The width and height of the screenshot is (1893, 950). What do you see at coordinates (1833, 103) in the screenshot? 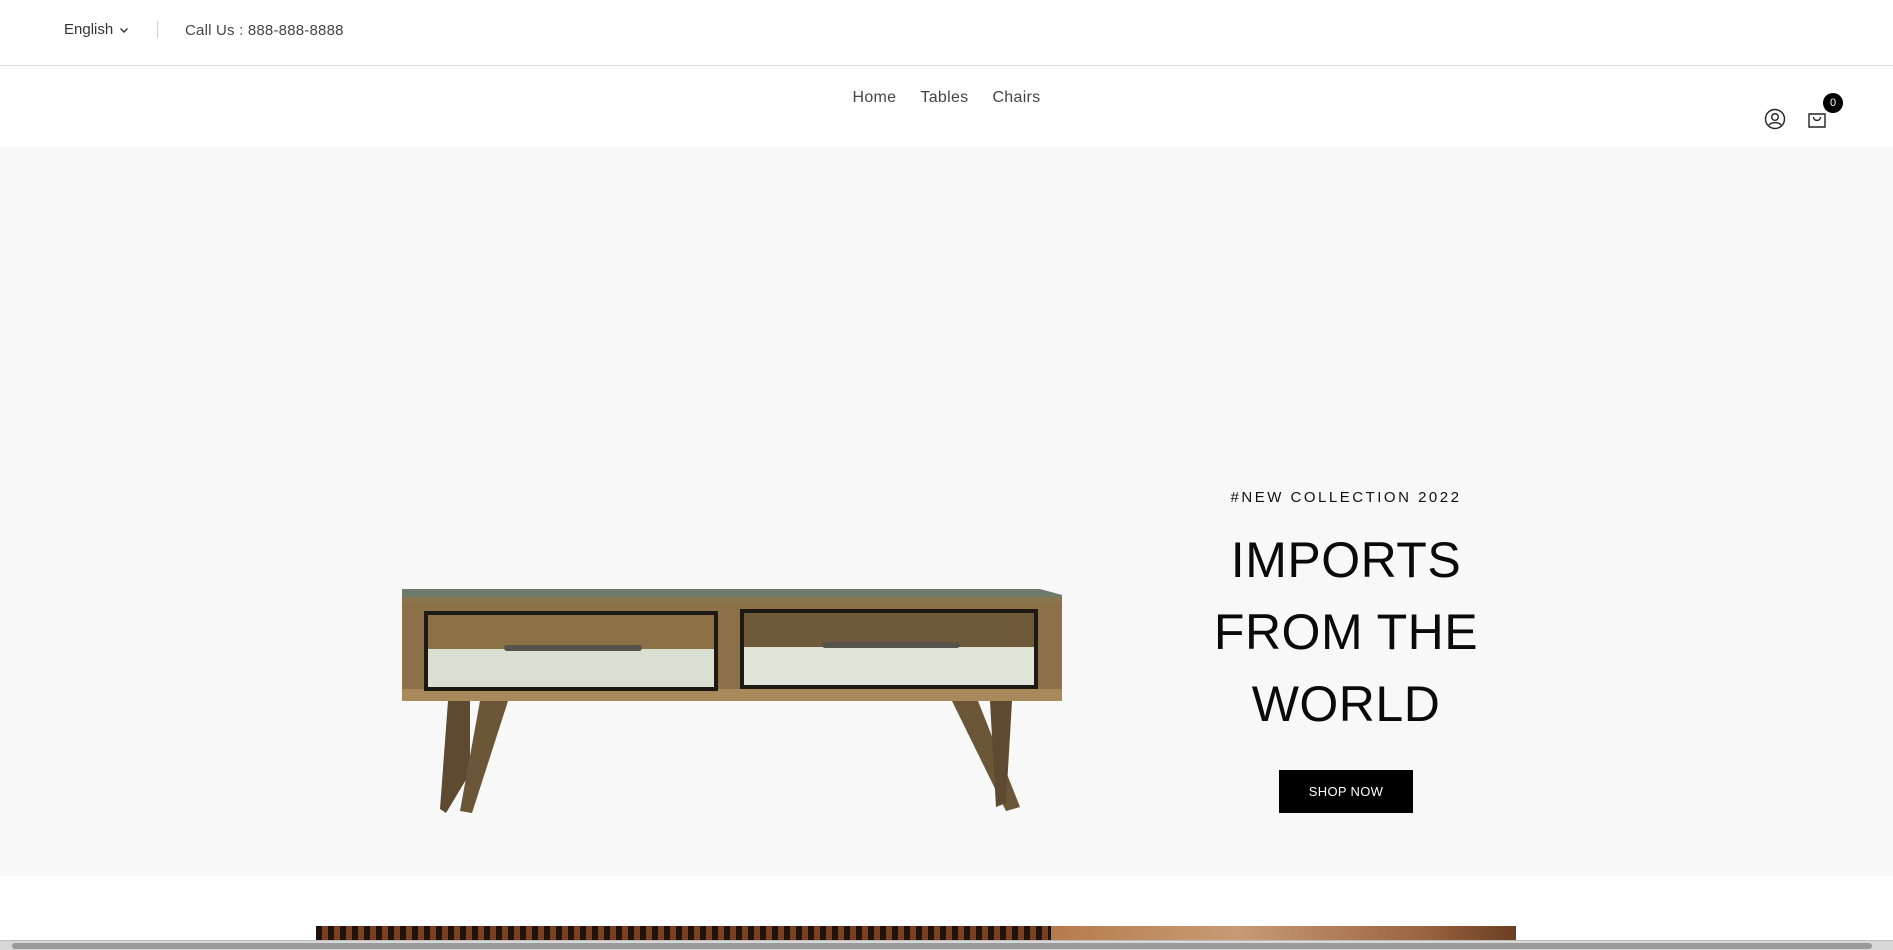
I see `cart-count-badge: 0` at bounding box center [1833, 103].